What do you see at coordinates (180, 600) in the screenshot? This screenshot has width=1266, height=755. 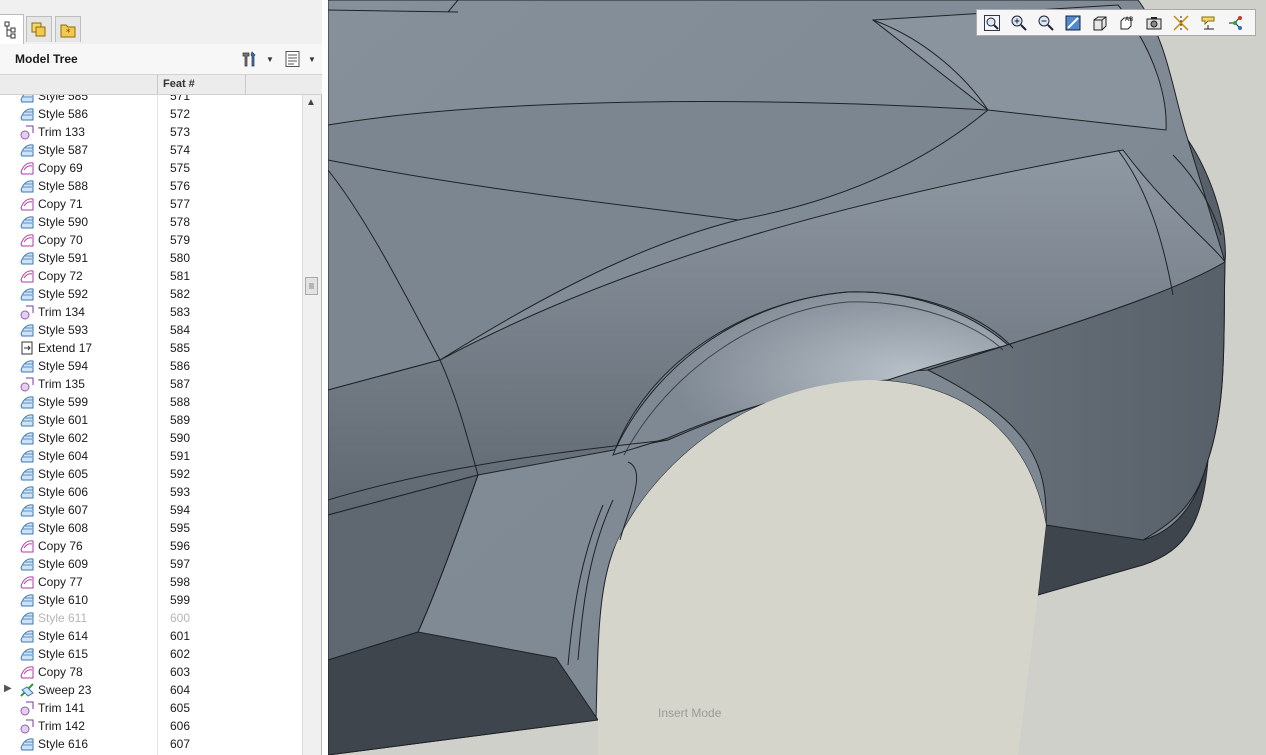 I see `feature-number: 599` at bounding box center [180, 600].